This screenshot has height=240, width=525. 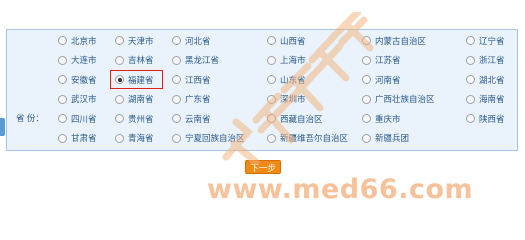 What do you see at coordinates (30, 118) in the screenshot?
I see `province-row-label: 省 份：` at bounding box center [30, 118].